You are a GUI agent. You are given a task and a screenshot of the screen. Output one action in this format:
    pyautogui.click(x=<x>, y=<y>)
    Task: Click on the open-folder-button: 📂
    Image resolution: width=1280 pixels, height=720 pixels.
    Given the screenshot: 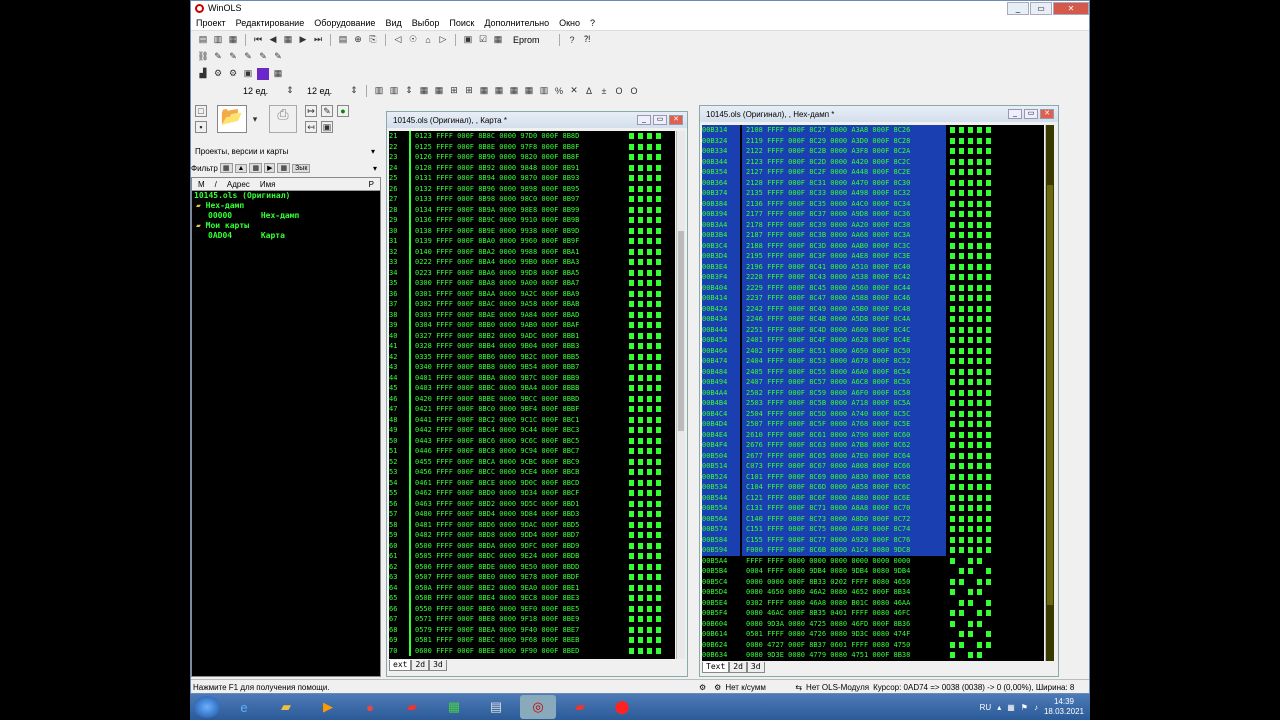 What is the action you would take?
    pyautogui.click(x=232, y=119)
    